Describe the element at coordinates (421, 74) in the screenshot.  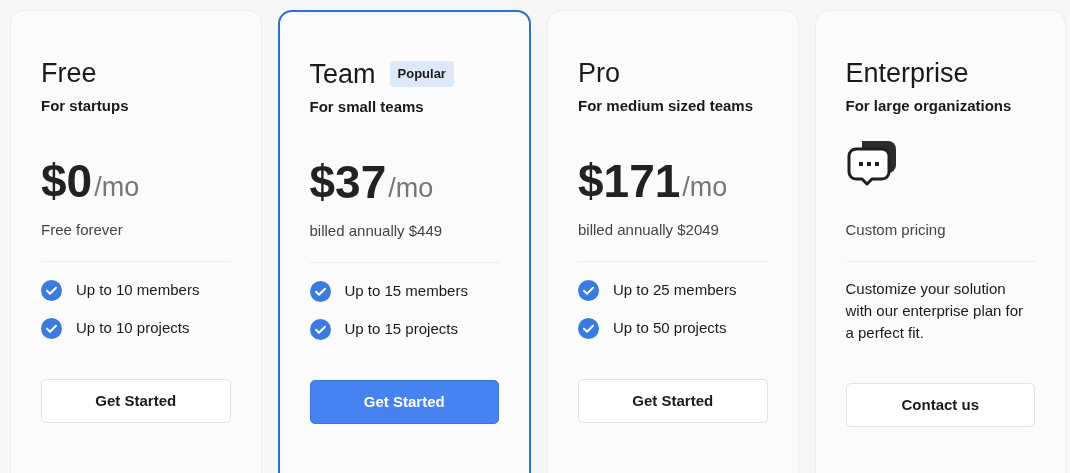
I see `popular-badge: Popular` at that location.